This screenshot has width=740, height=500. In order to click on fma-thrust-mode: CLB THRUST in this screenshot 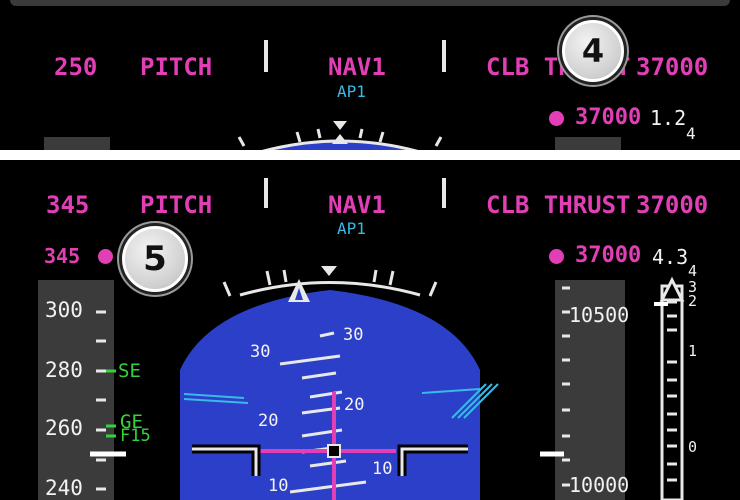, I will do `click(558, 205)`.